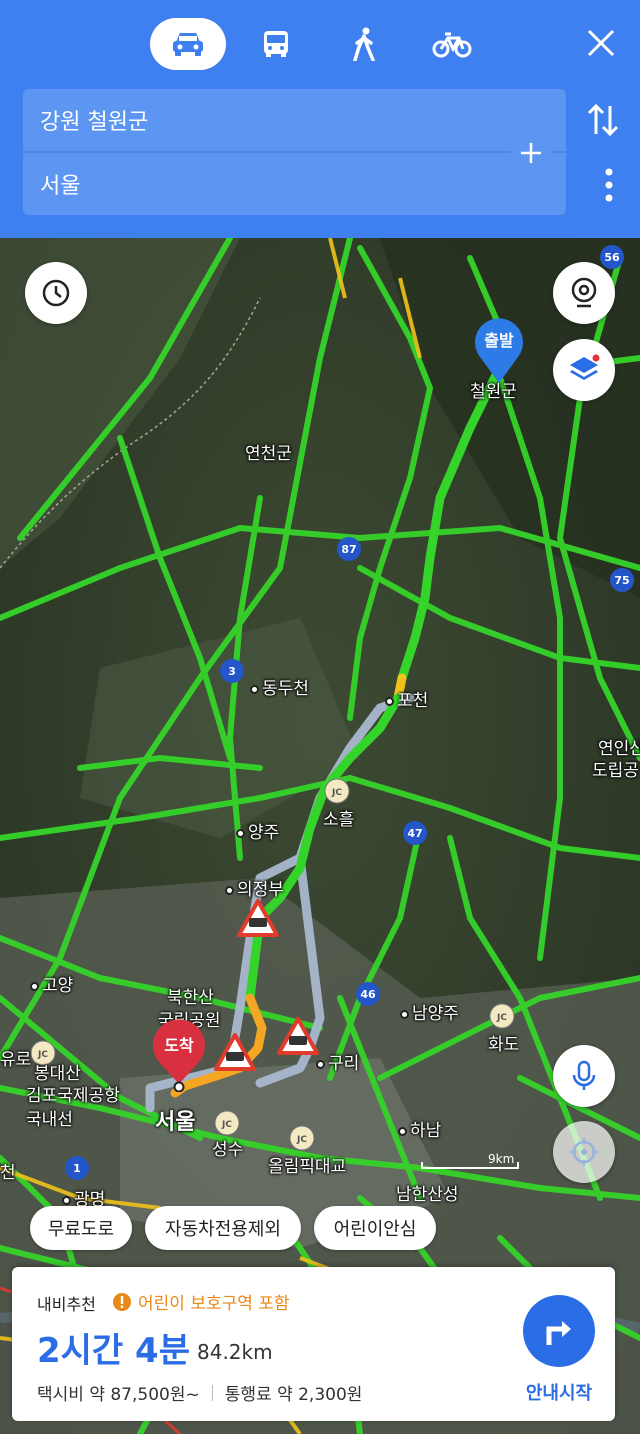 Image resolution: width=640 pixels, height=1434 pixels. What do you see at coordinates (615, 771) in the screenshot?
I see `place-yeonin-park: 도립공` at bounding box center [615, 771].